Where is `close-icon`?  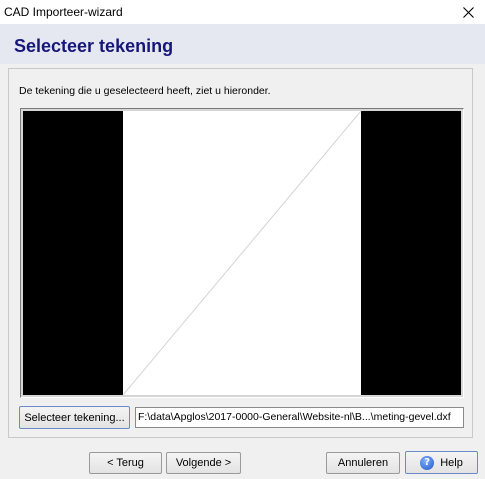
close-icon is located at coordinates (468, 12).